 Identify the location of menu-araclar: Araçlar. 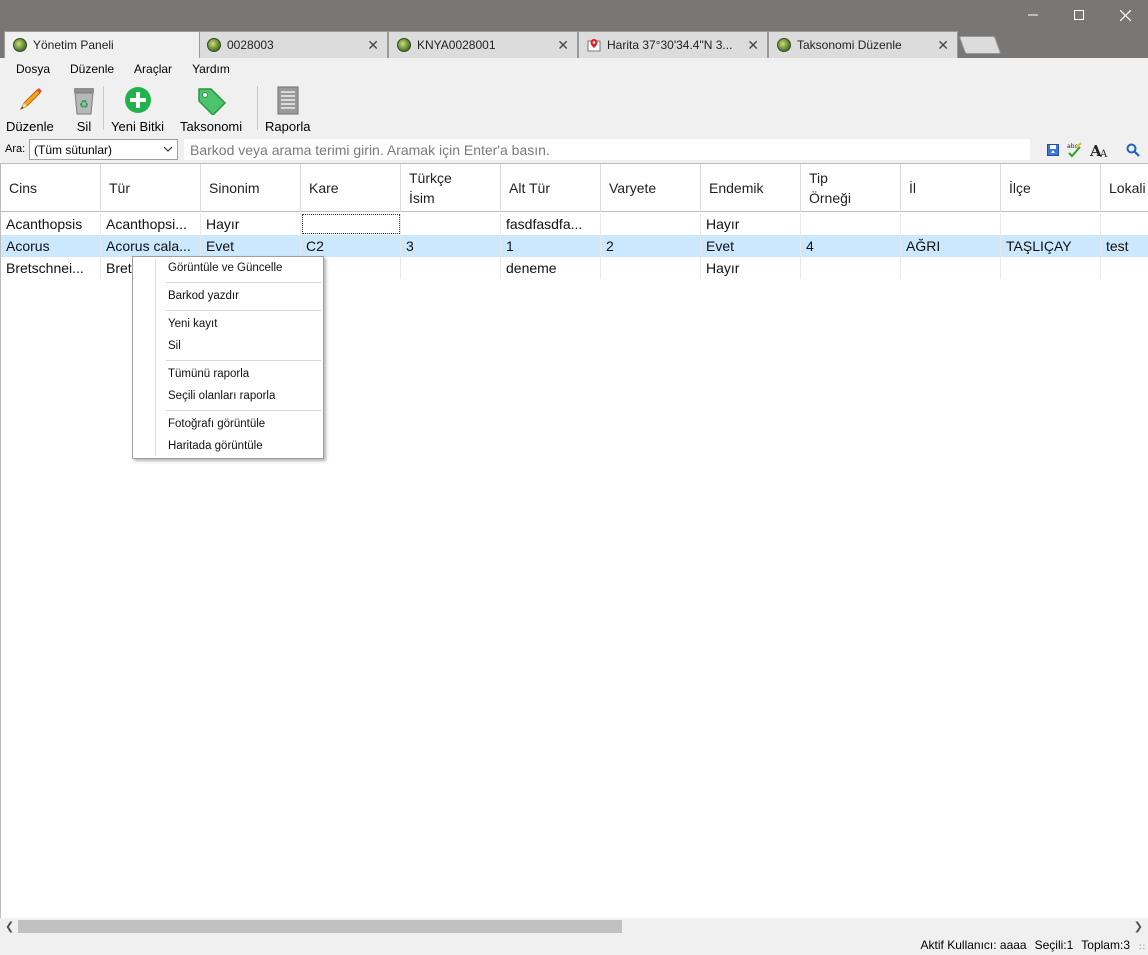
(153, 69).